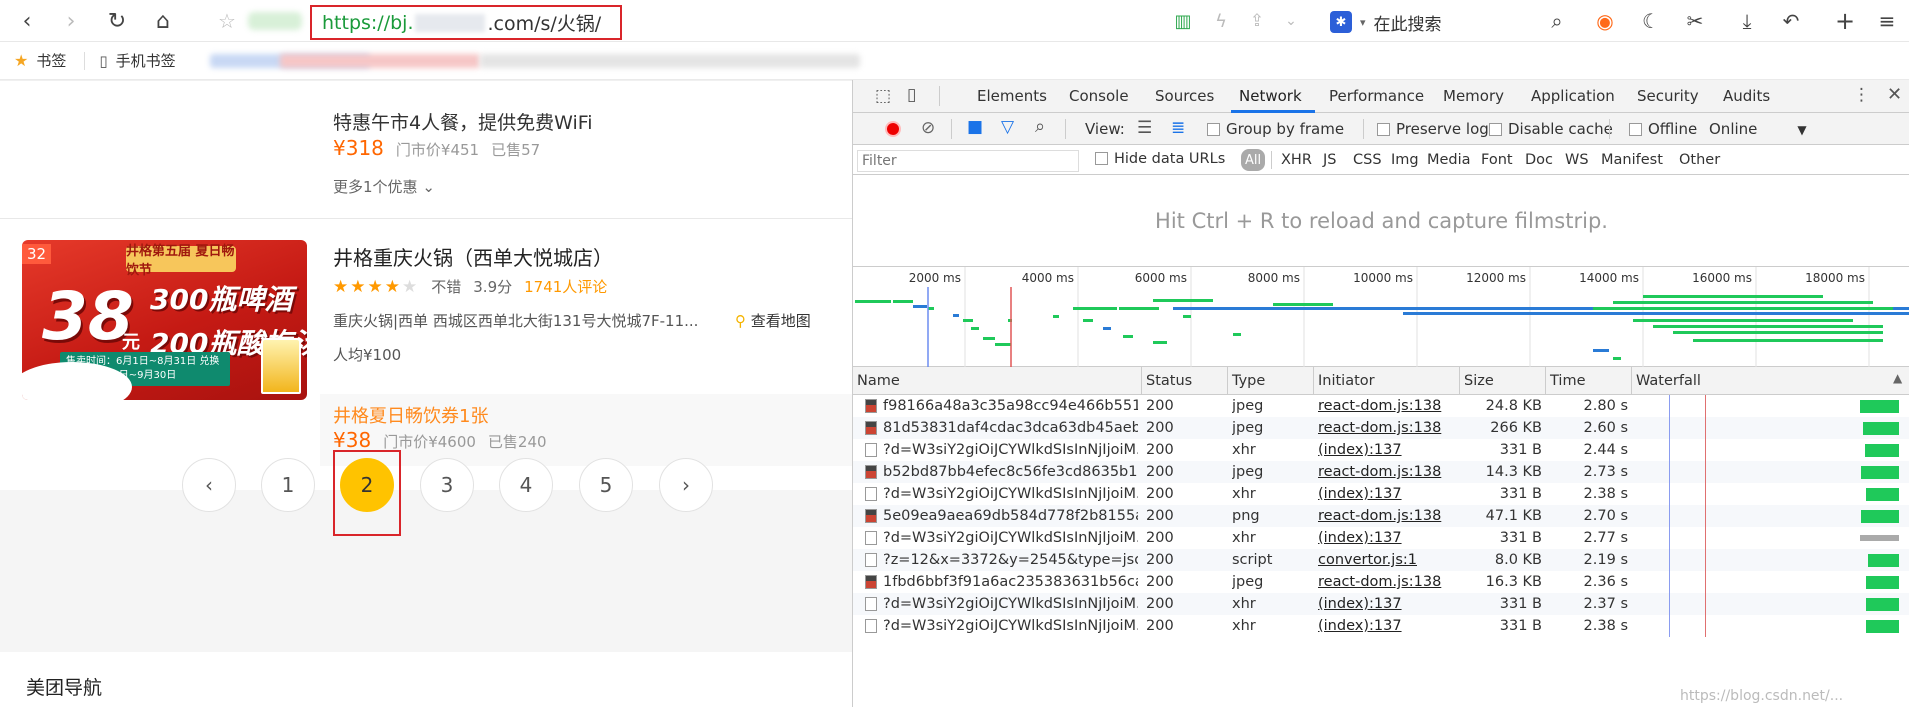 This screenshot has height=707, width=1909. I want to click on type-filter-manifest: Manifest, so click(1632, 160).